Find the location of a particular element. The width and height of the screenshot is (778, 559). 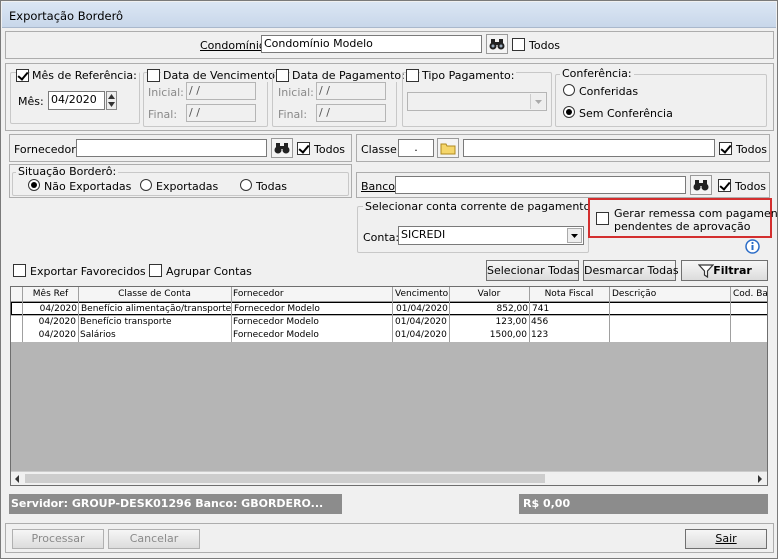

scroll-right-icon is located at coordinates (760, 479).